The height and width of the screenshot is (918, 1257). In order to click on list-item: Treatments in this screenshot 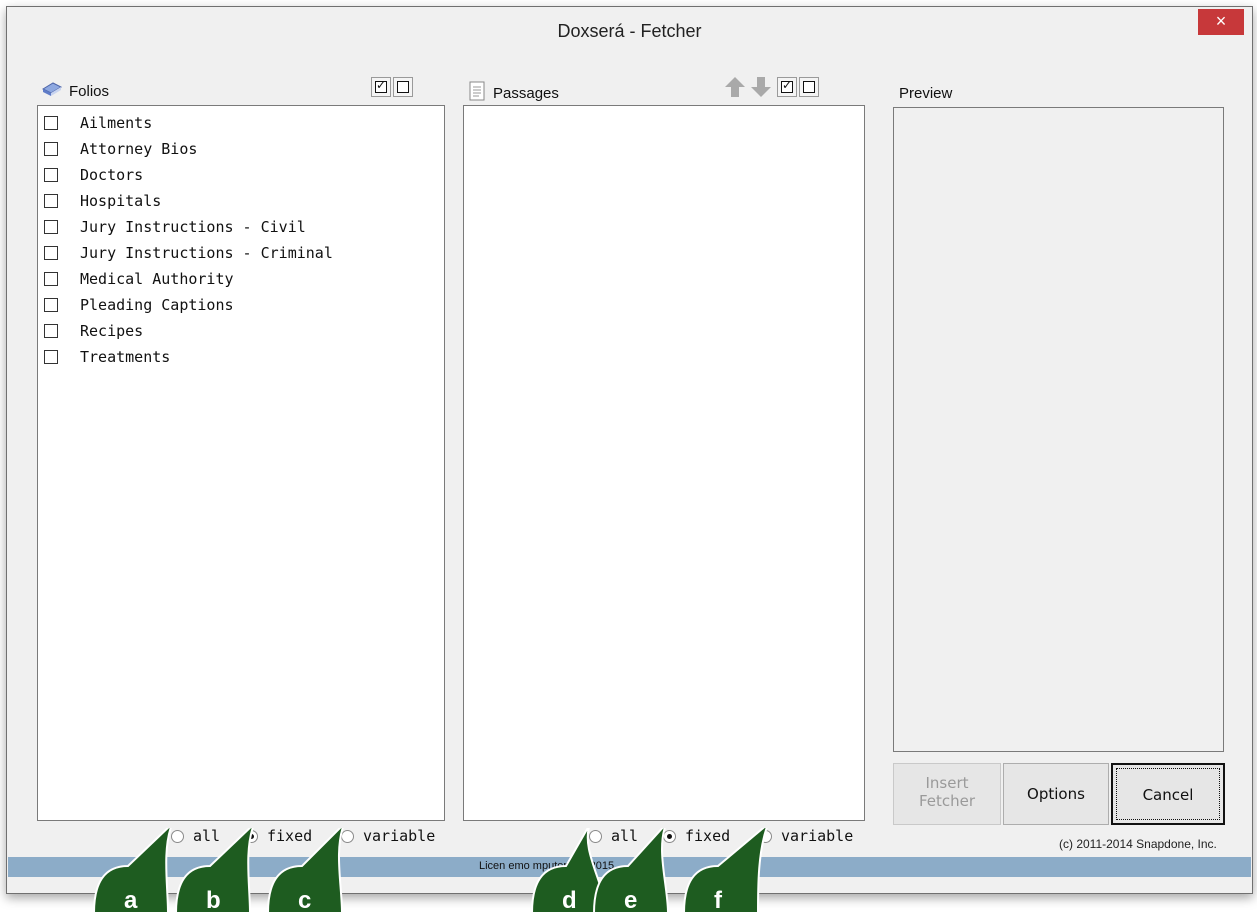, I will do `click(237, 357)`.